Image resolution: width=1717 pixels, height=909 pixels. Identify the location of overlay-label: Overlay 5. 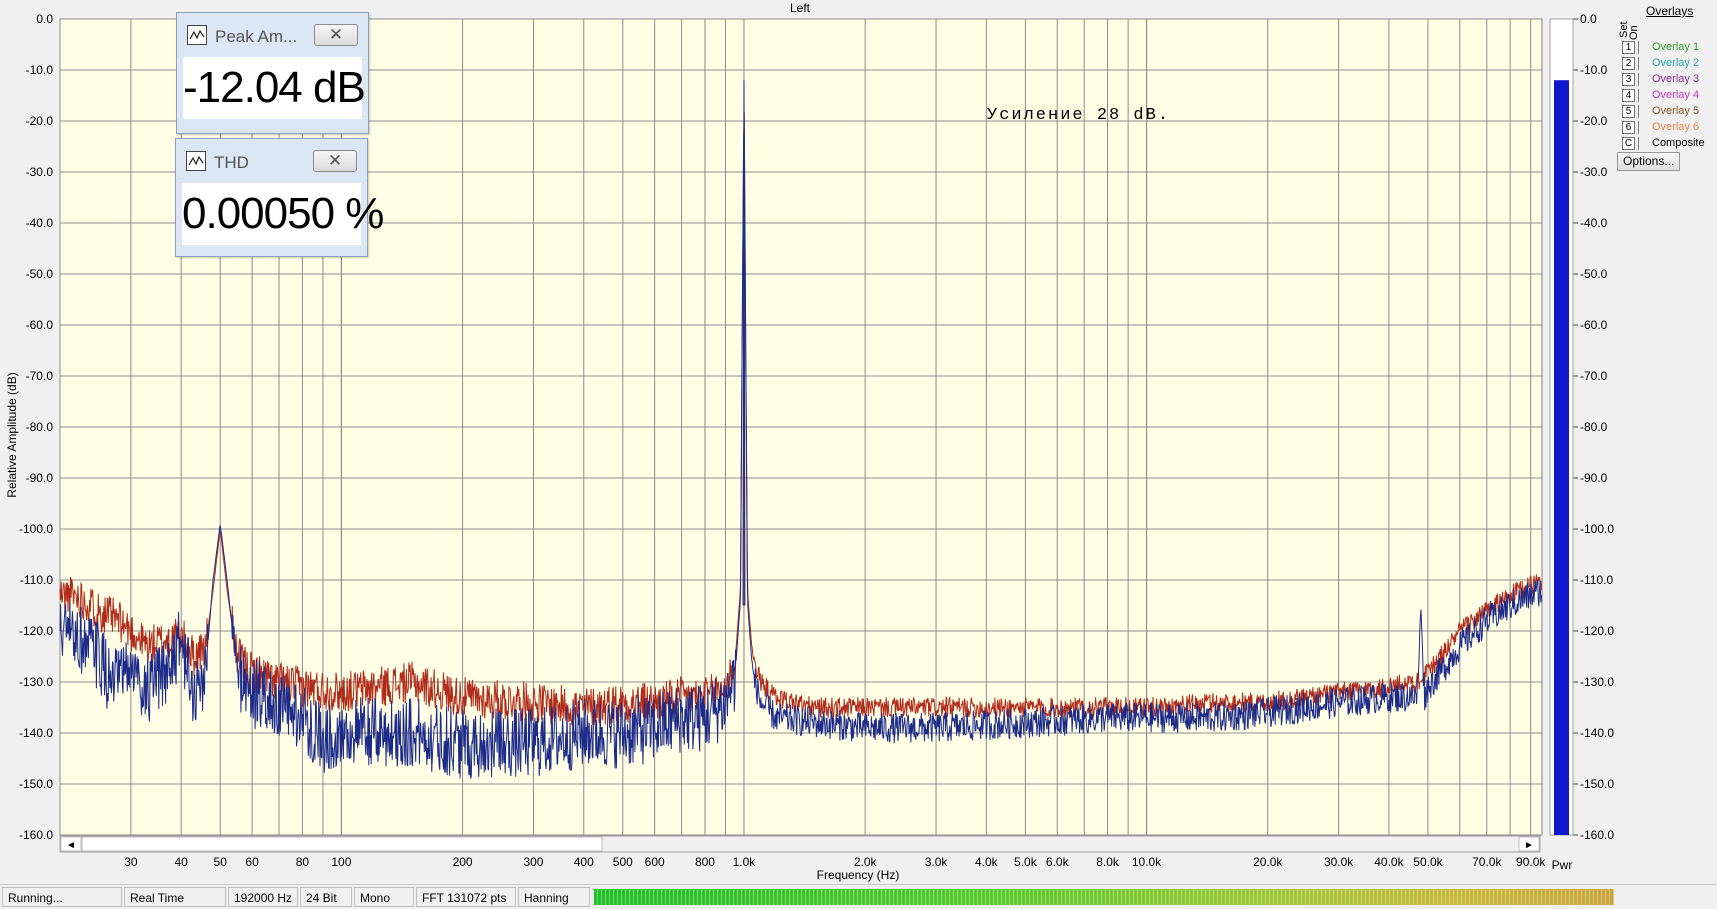
(1676, 111).